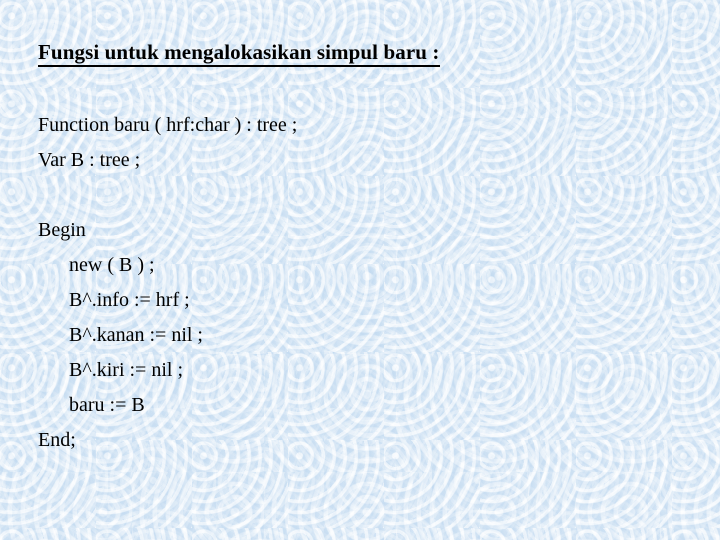 Image resolution: width=720 pixels, height=540 pixels. What do you see at coordinates (136, 335) in the screenshot?
I see `code-line: B^.kanan := nil ;` at bounding box center [136, 335].